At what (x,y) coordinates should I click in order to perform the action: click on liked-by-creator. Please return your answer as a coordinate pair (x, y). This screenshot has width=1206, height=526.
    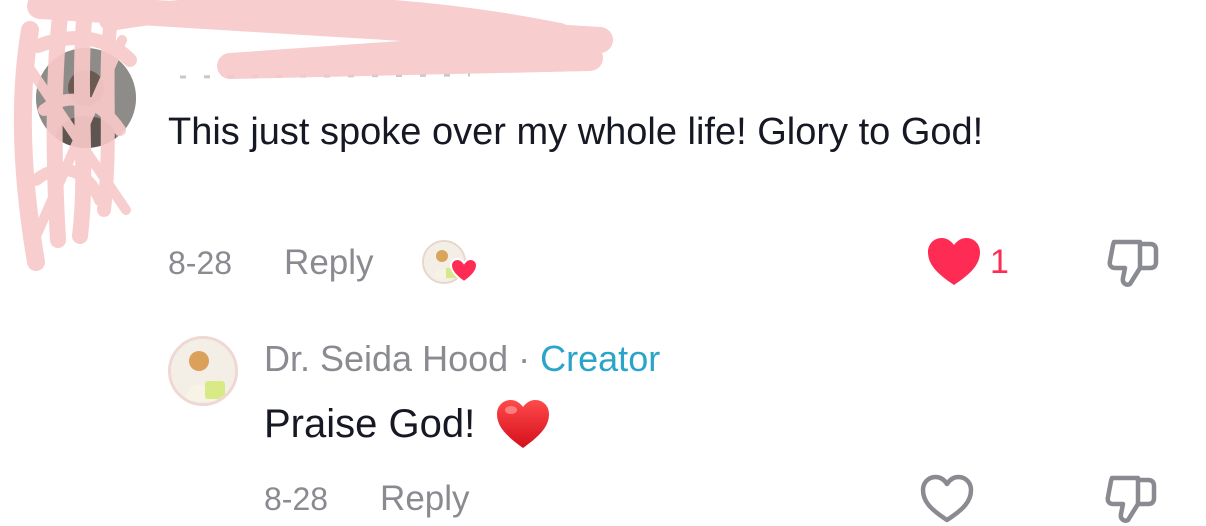
    Looking at the image, I should click on (449, 263).